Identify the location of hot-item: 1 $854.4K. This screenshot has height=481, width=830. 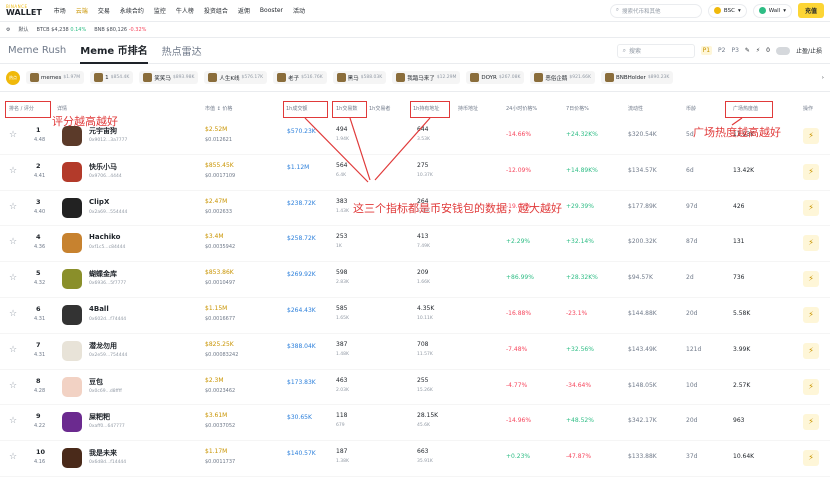
(112, 77).